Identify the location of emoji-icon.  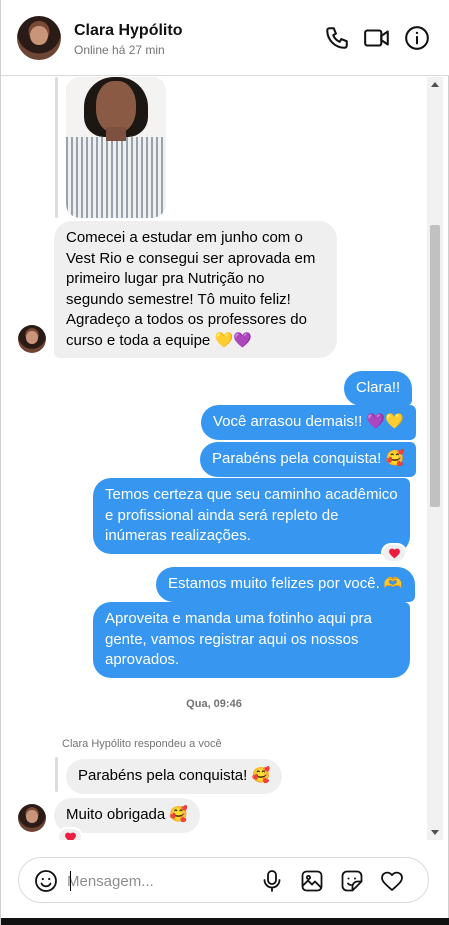
(46, 881).